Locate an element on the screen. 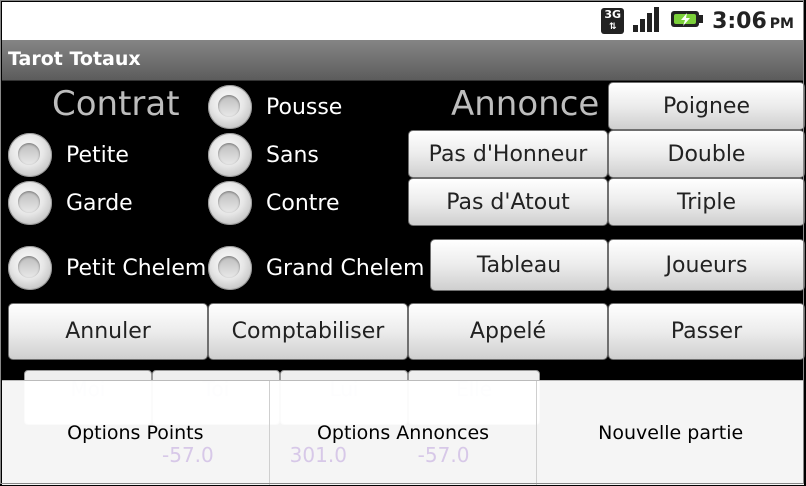  menu-nouvelle-partie: Nouvelle partie is located at coordinates (670, 433).